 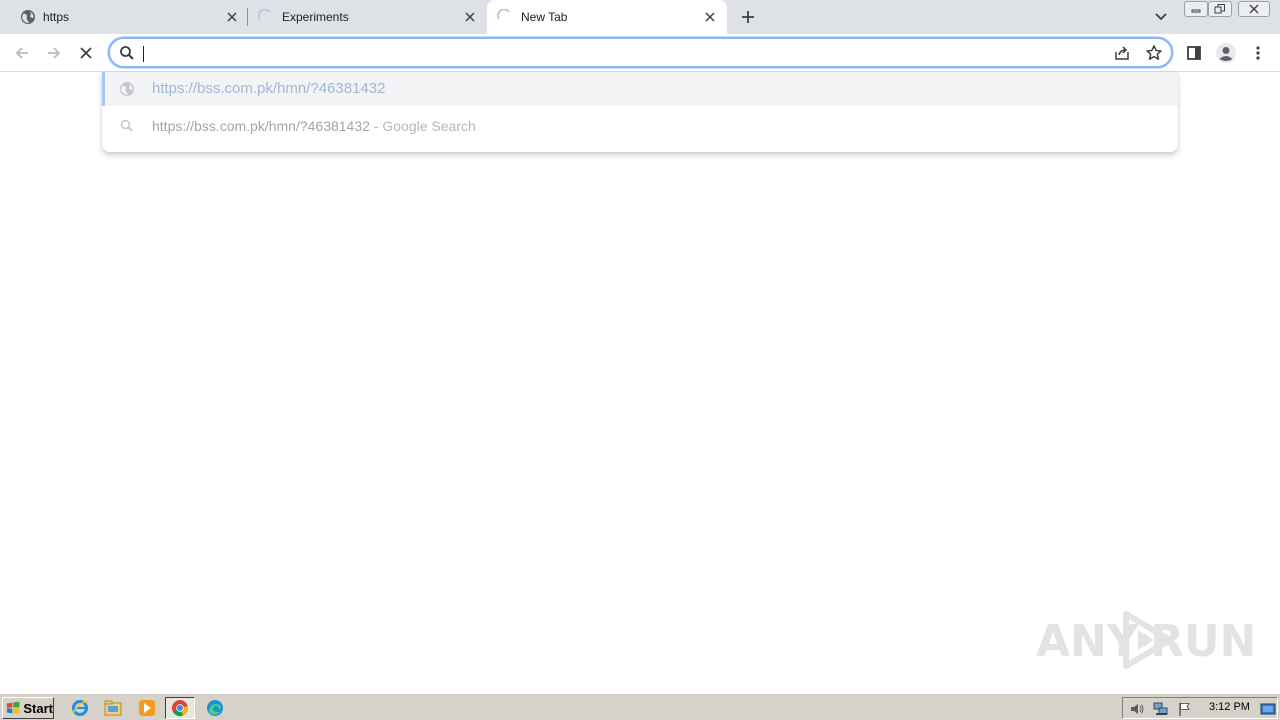 What do you see at coordinates (123, 17) in the screenshot?
I see `tab-https: https` at bounding box center [123, 17].